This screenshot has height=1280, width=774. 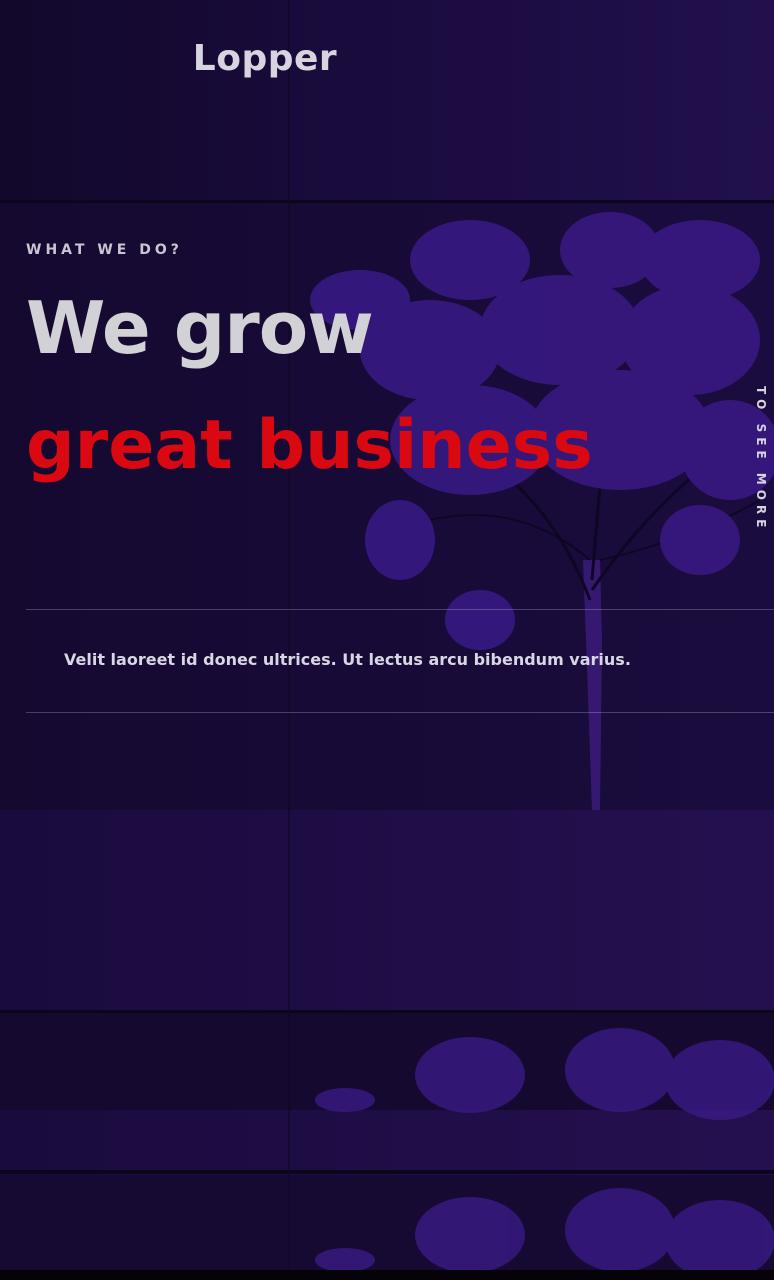 What do you see at coordinates (387, 1275) in the screenshot?
I see `bottom-bar` at bounding box center [387, 1275].